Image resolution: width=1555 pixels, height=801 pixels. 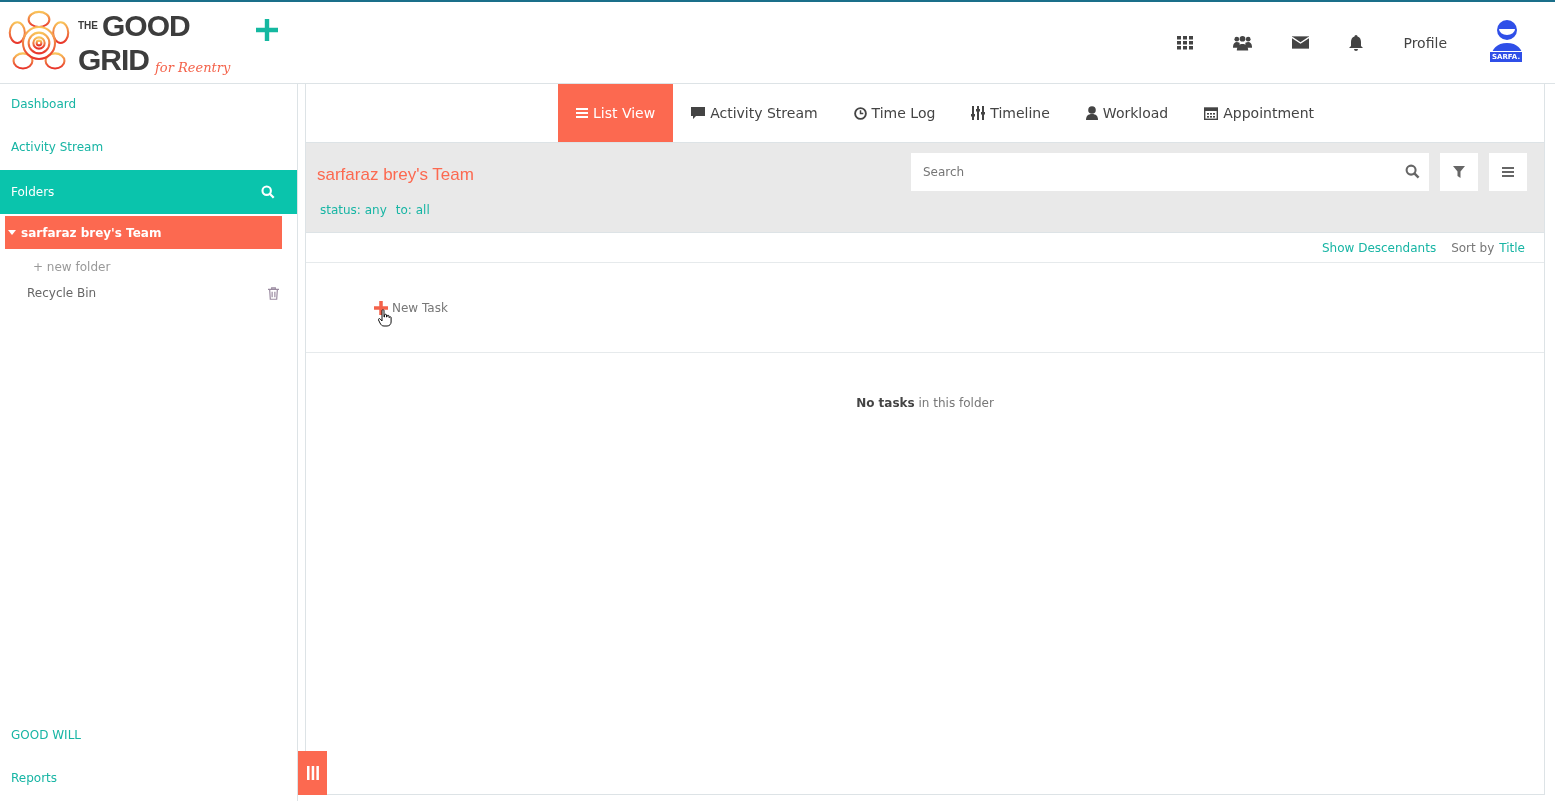 What do you see at coordinates (582, 113) in the screenshot?
I see `list-icon` at bounding box center [582, 113].